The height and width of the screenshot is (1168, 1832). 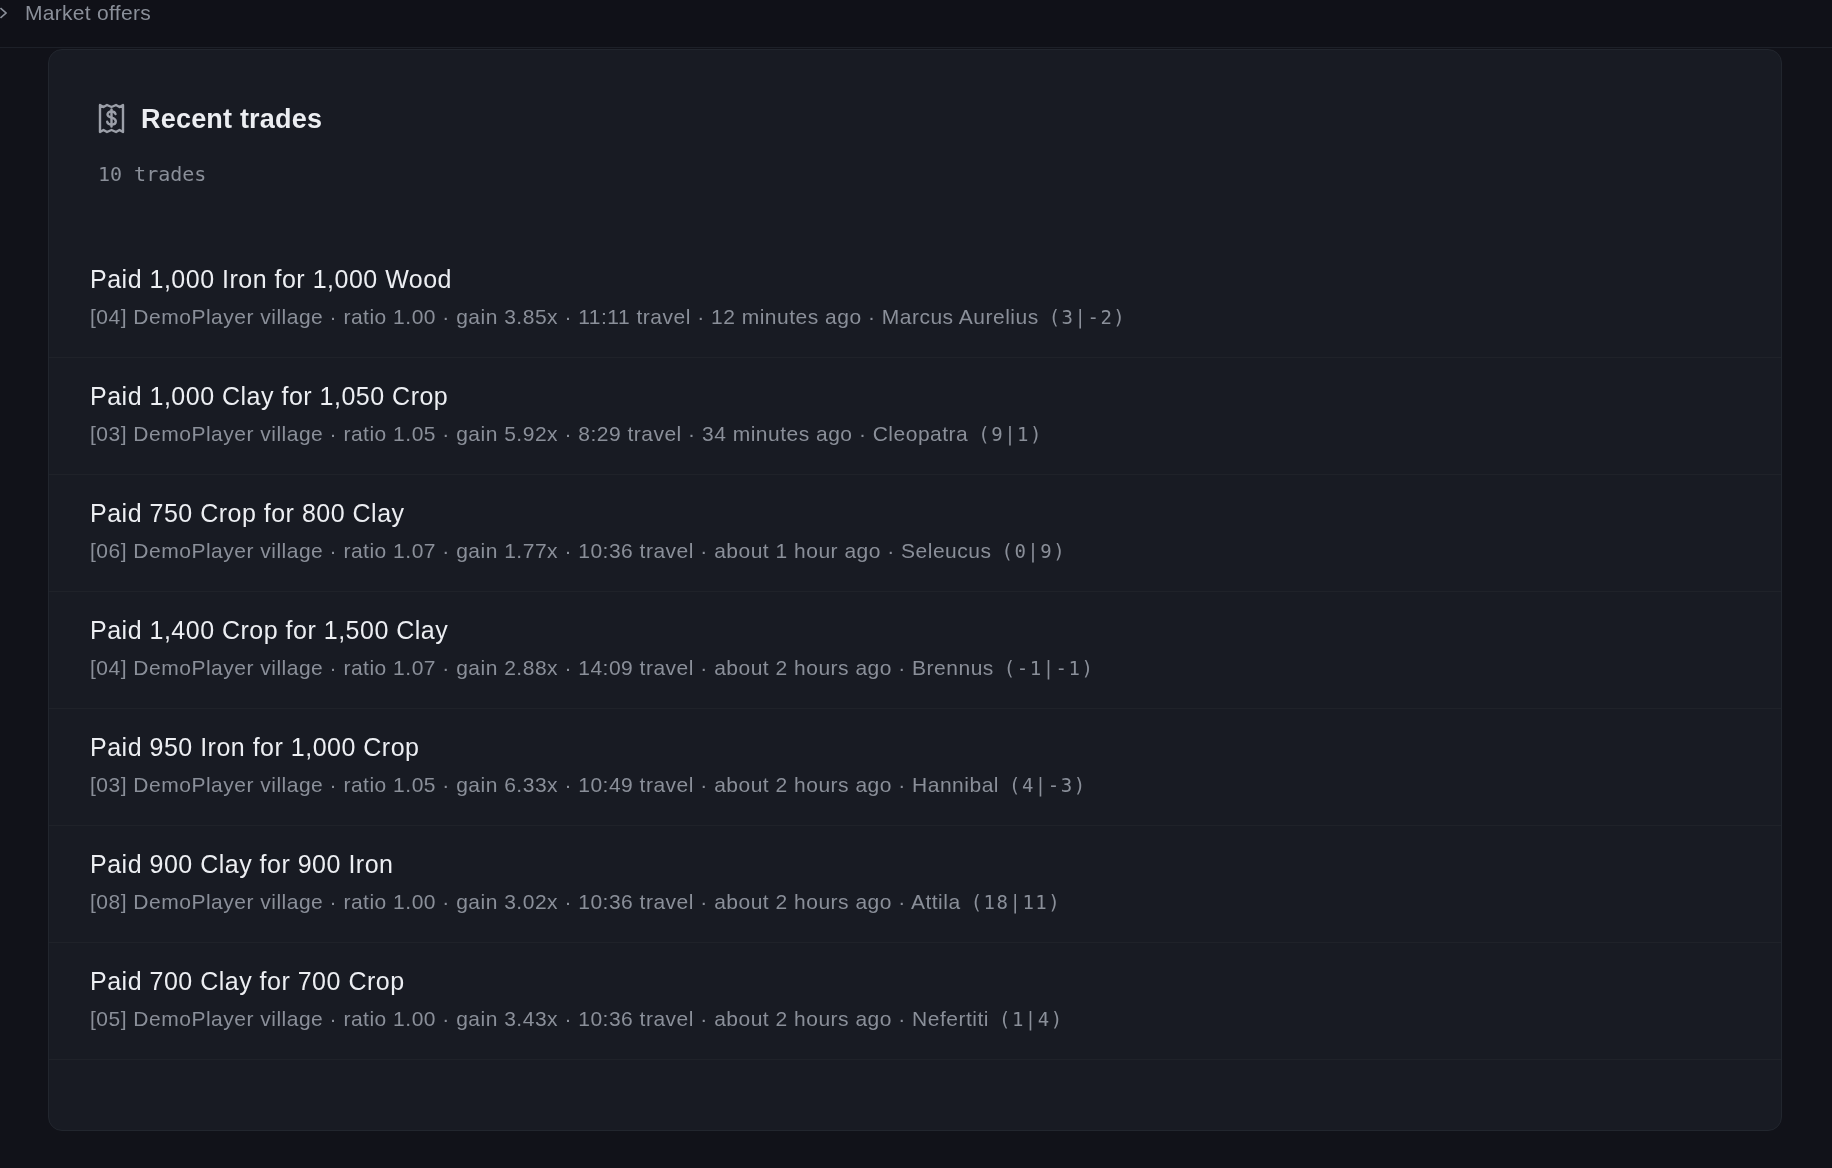 What do you see at coordinates (1010, 434) in the screenshot?
I see `trade-coordinates: (9|1)` at bounding box center [1010, 434].